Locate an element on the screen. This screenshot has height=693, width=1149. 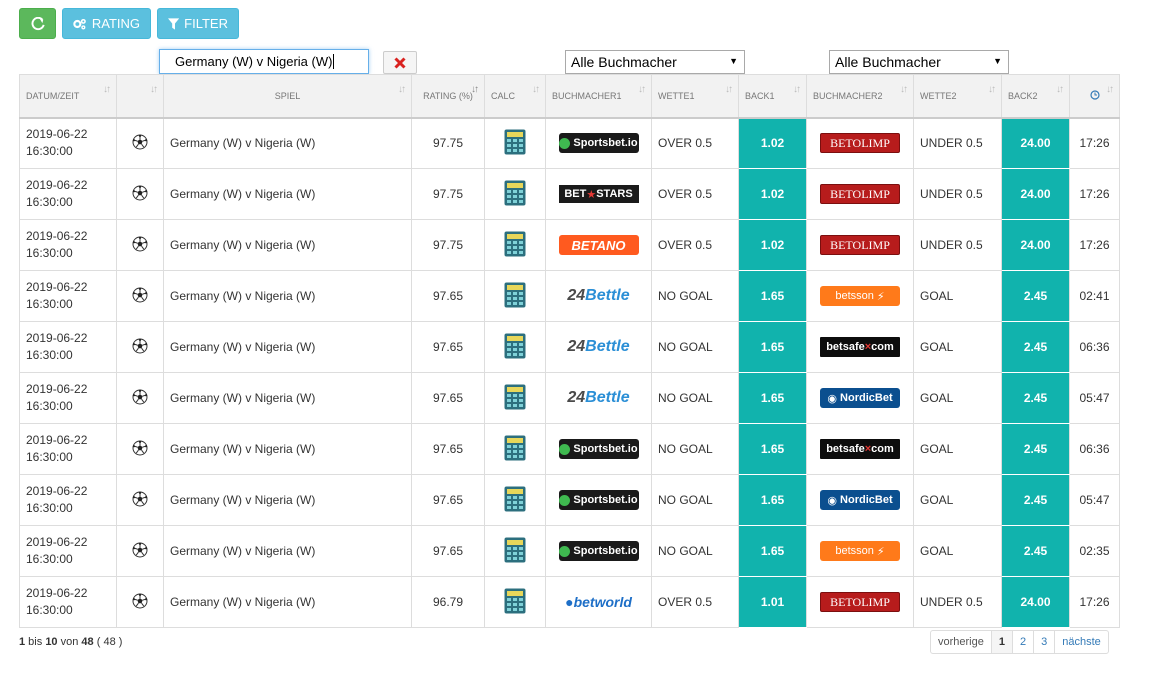
bookmaker1-select: Alle Buchmacher ▼ is located at coordinates (655, 62).